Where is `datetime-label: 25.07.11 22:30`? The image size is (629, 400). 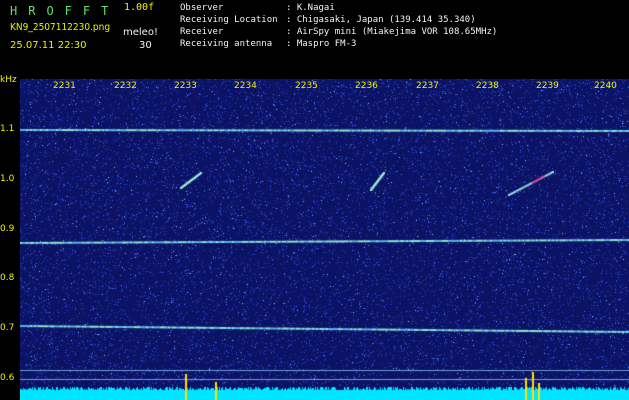 datetime-label: 25.07.11 22:30 is located at coordinates (48, 45).